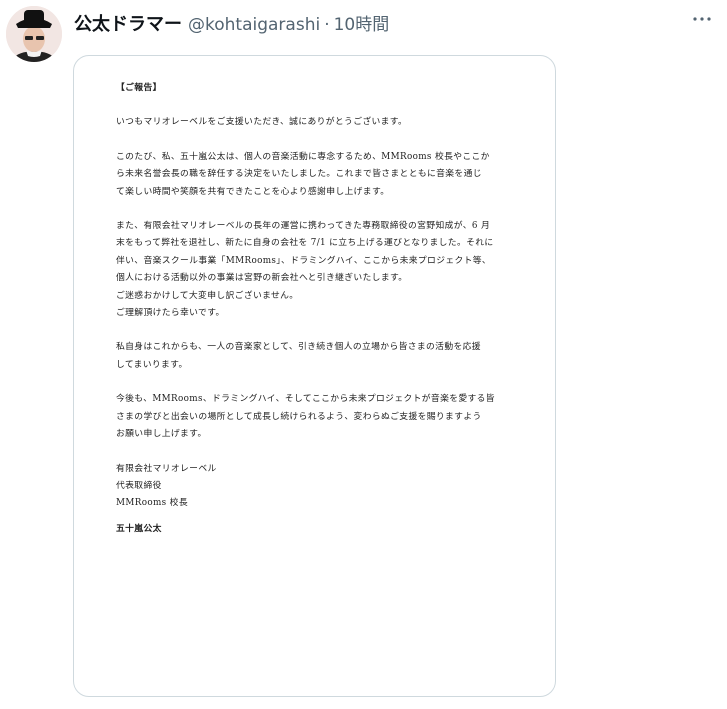 The image size is (727, 709). What do you see at coordinates (161, 434) in the screenshot?
I see `paragraph-5-line: お願い申し上げます。` at bounding box center [161, 434].